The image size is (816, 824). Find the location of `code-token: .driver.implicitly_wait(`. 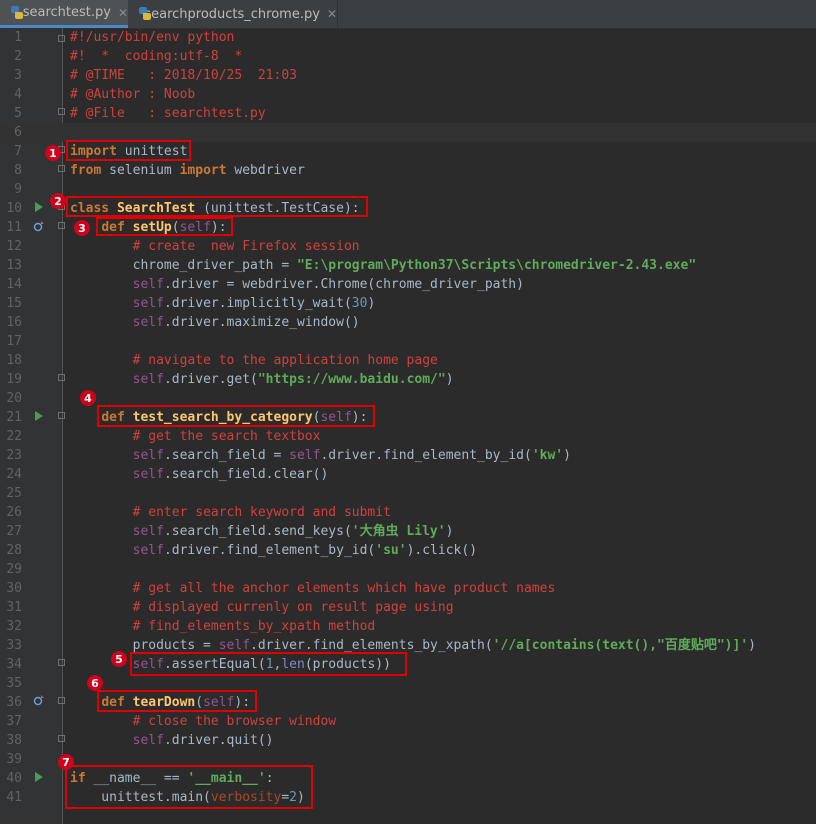

code-token: .driver.implicitly_wait( is located at coordinates (257, 303).